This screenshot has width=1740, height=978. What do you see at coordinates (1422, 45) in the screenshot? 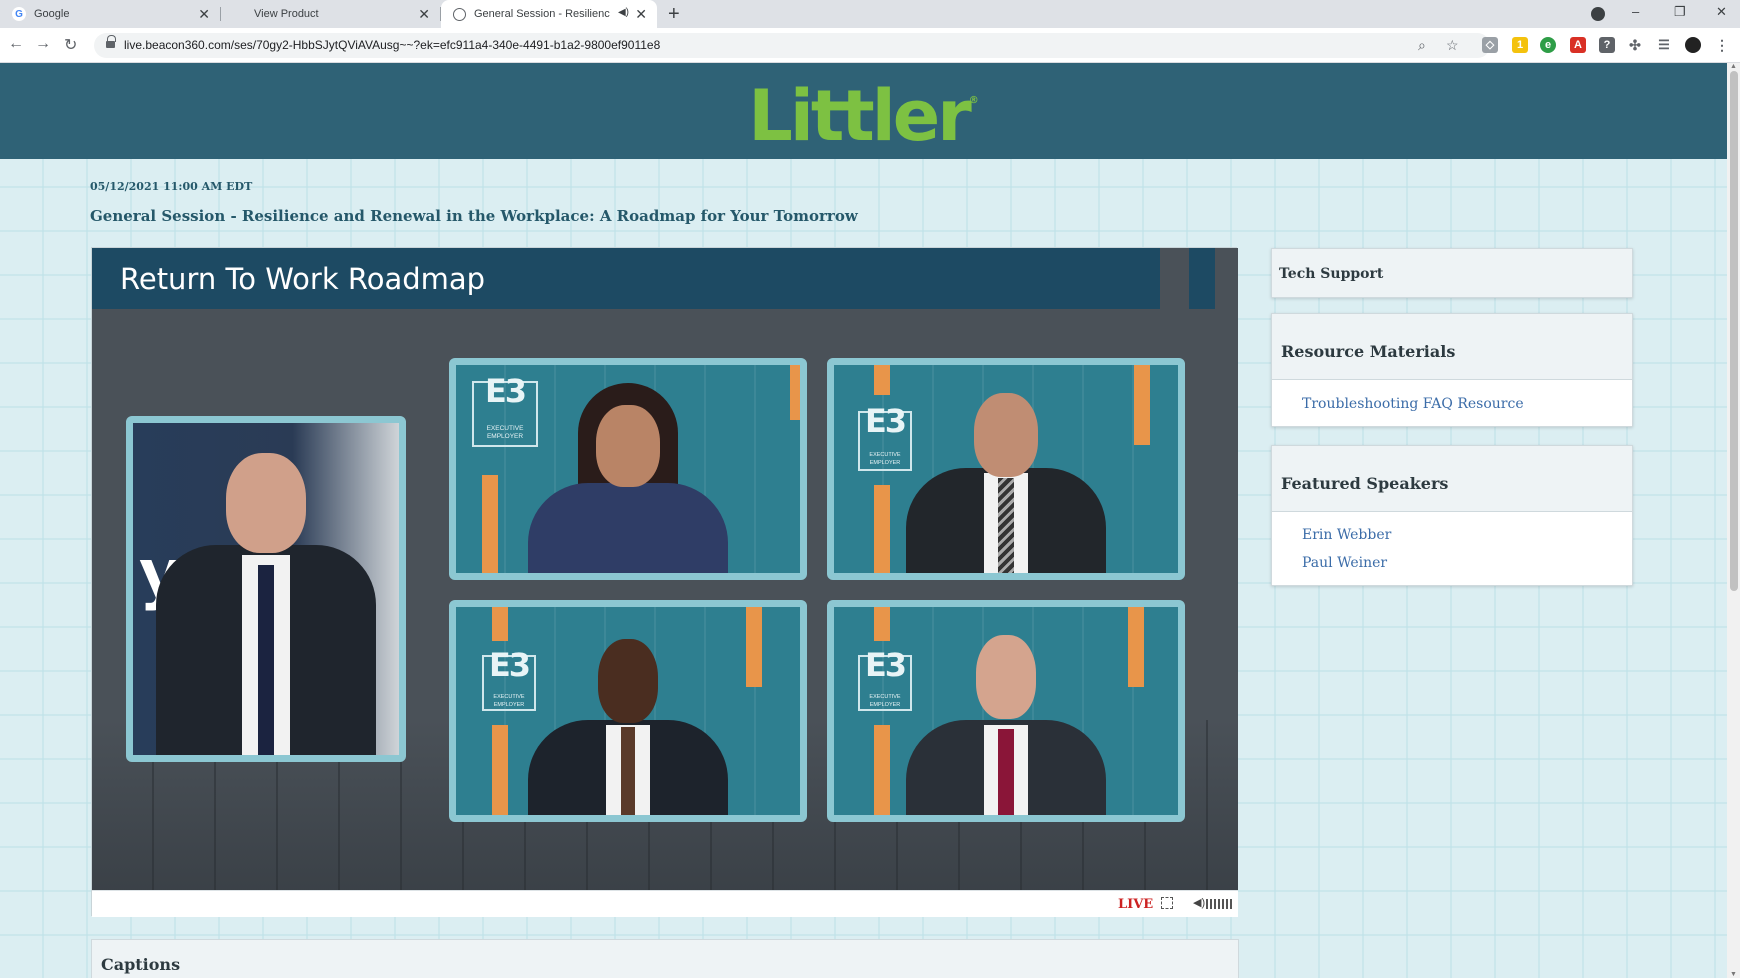
I see `zoom-icon: ⌕` at bounding box center [1422, 45].